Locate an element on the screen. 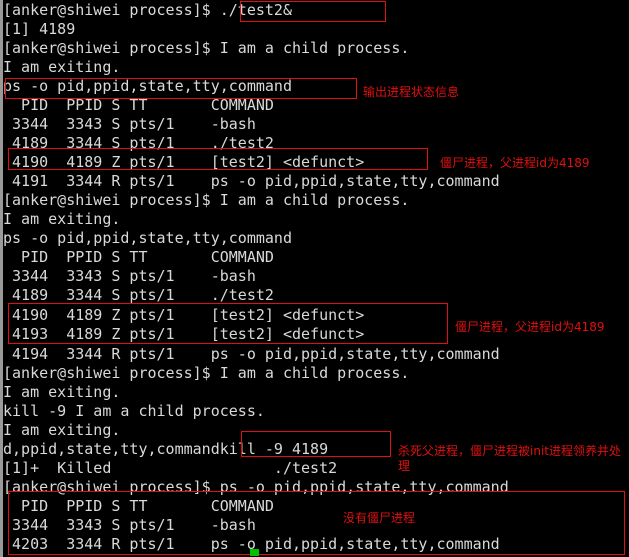  annotation-kill-parent: 杀死父进程，僵尸进程被init进程领养并处理 is located at coordinates (509, 458).